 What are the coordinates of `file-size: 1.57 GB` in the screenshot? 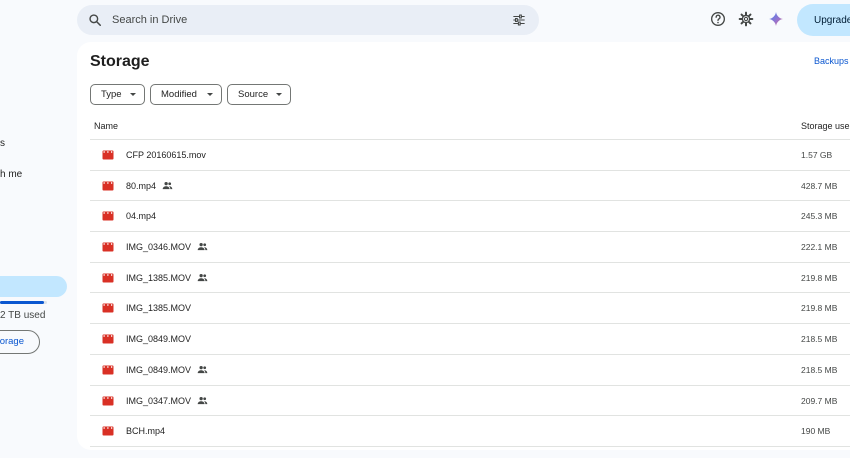 It's located at (817, 155).